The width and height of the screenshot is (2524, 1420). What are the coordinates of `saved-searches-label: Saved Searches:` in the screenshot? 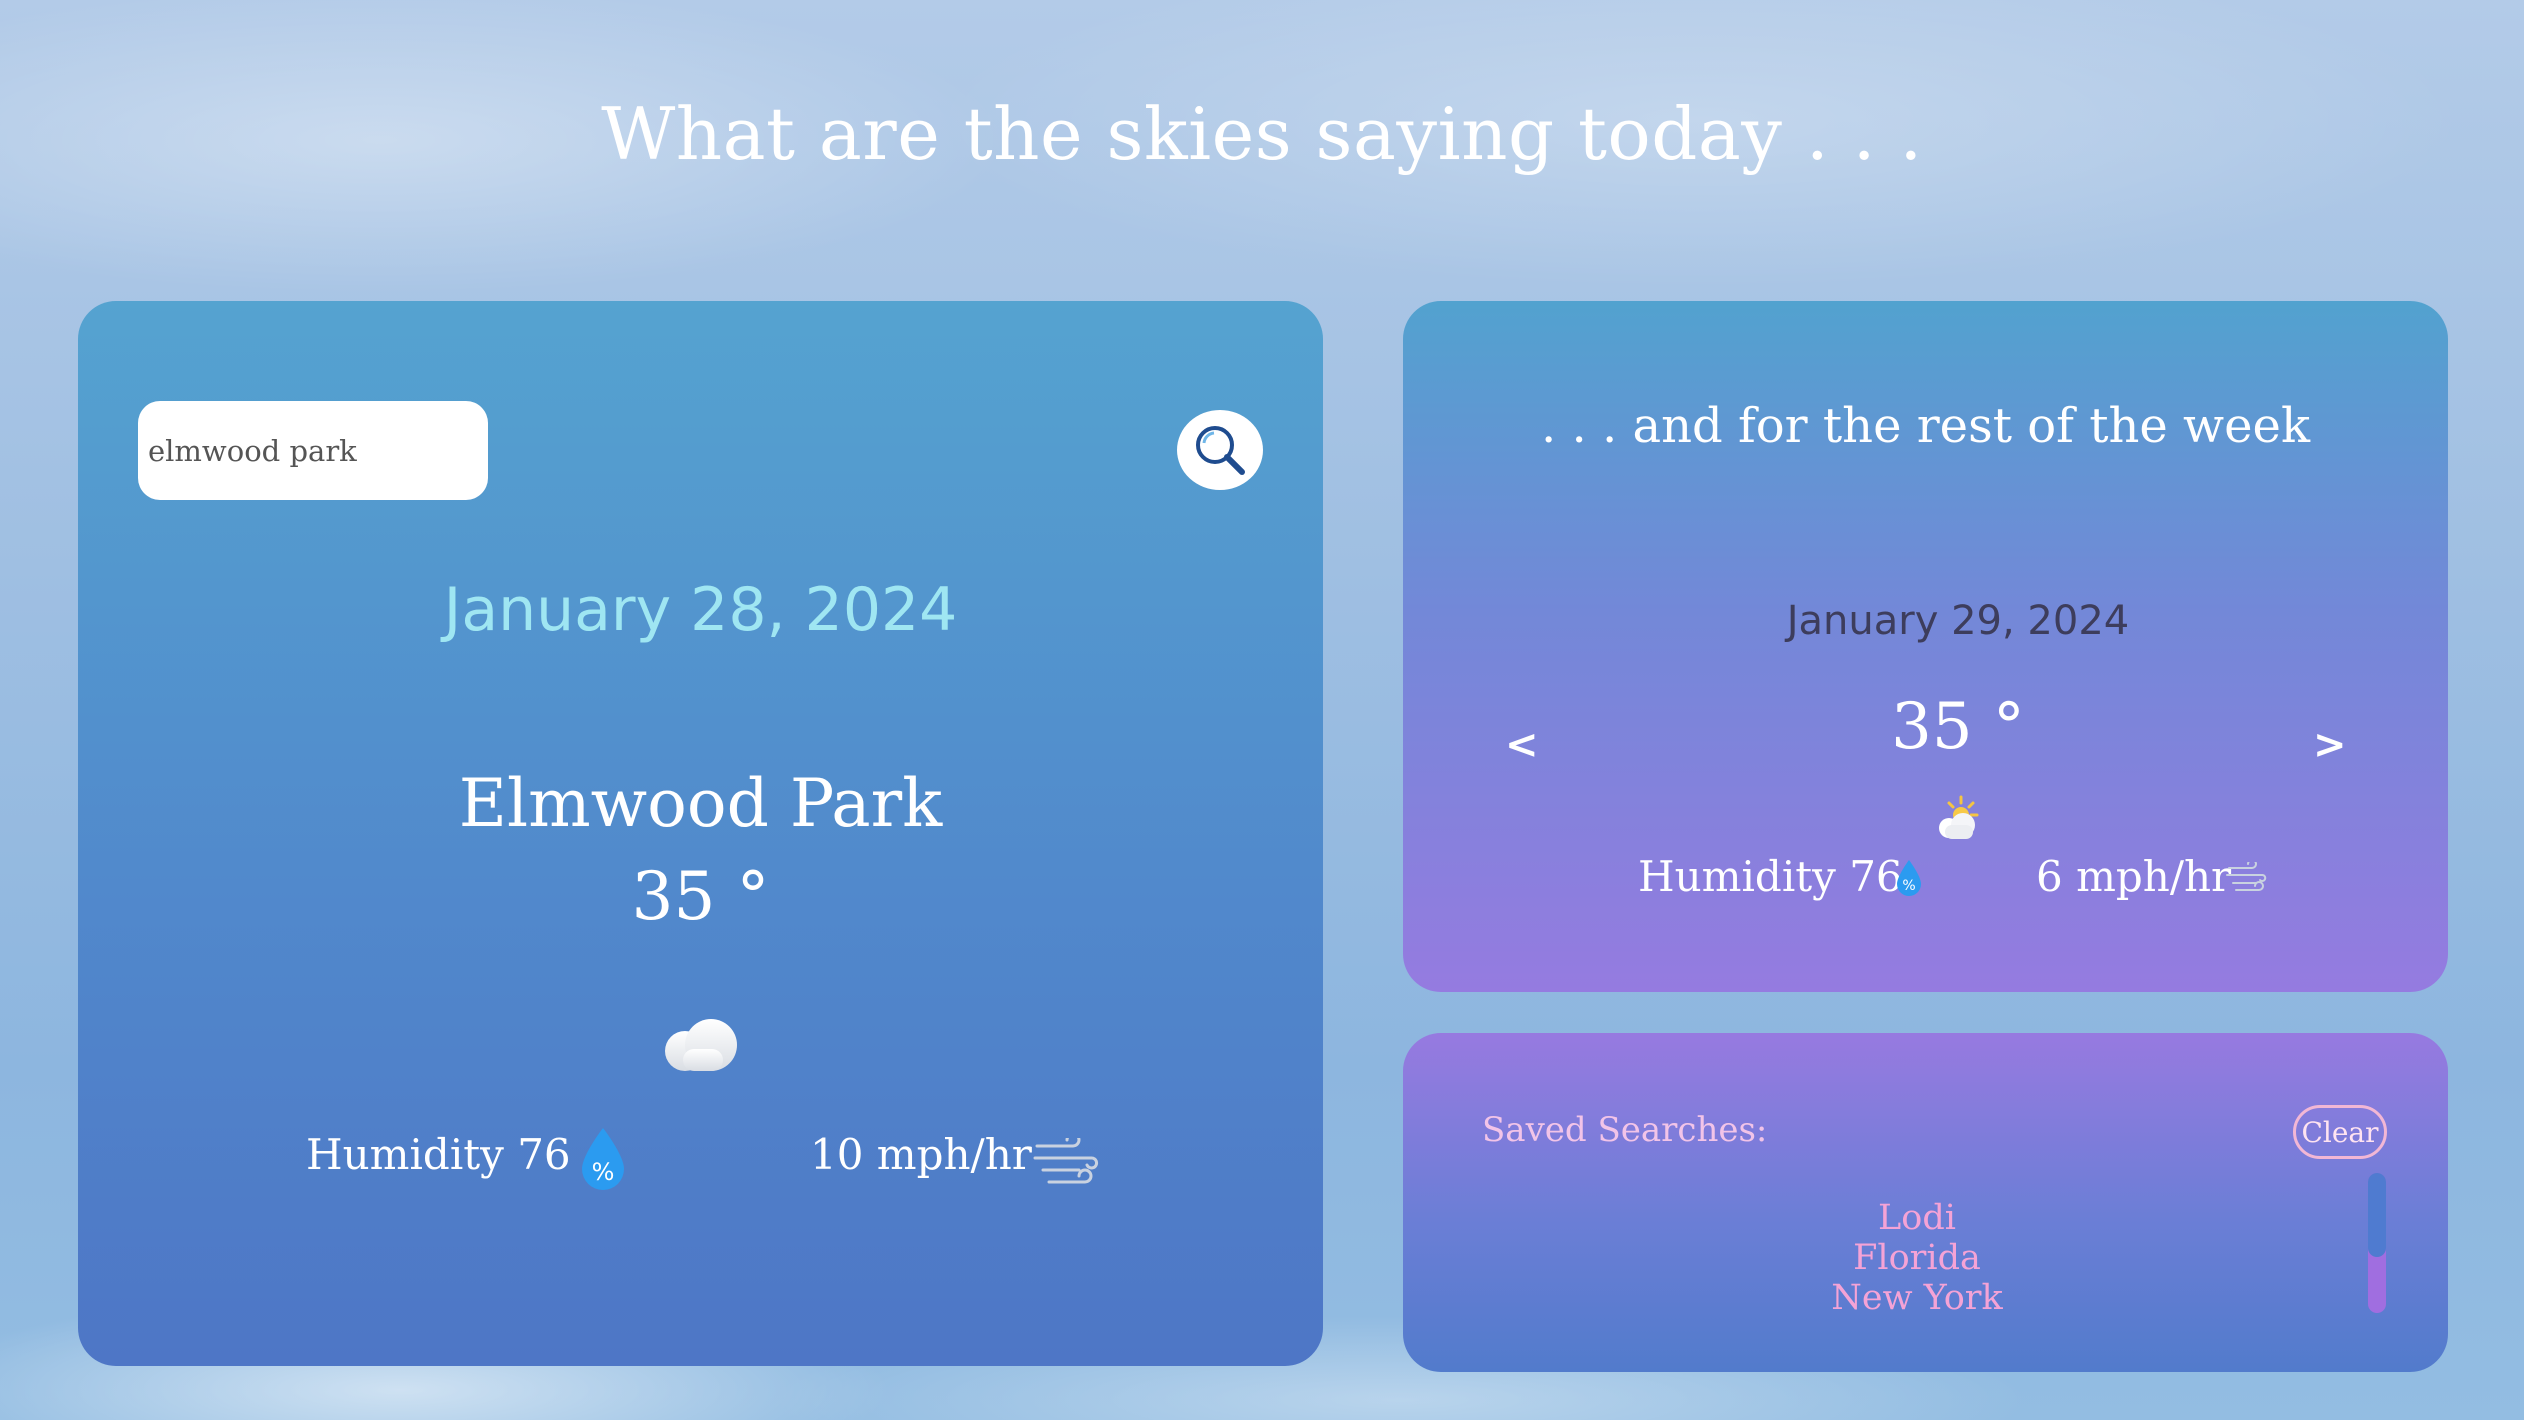 It's located at (1625, 1130).